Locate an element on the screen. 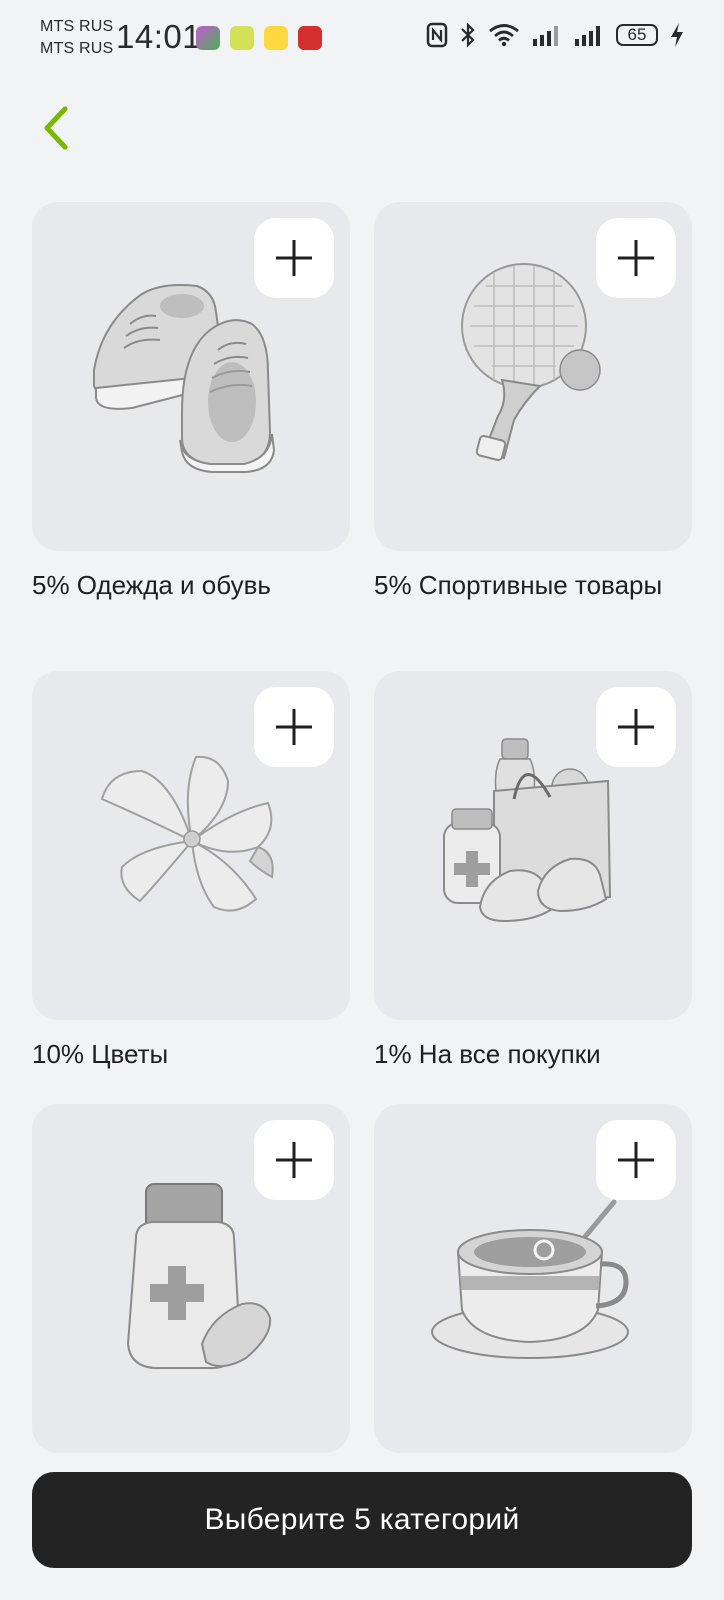 This screenshot has width=724, height=1600. carrier-1: MTS RUS is located at coordinates (77, 26).